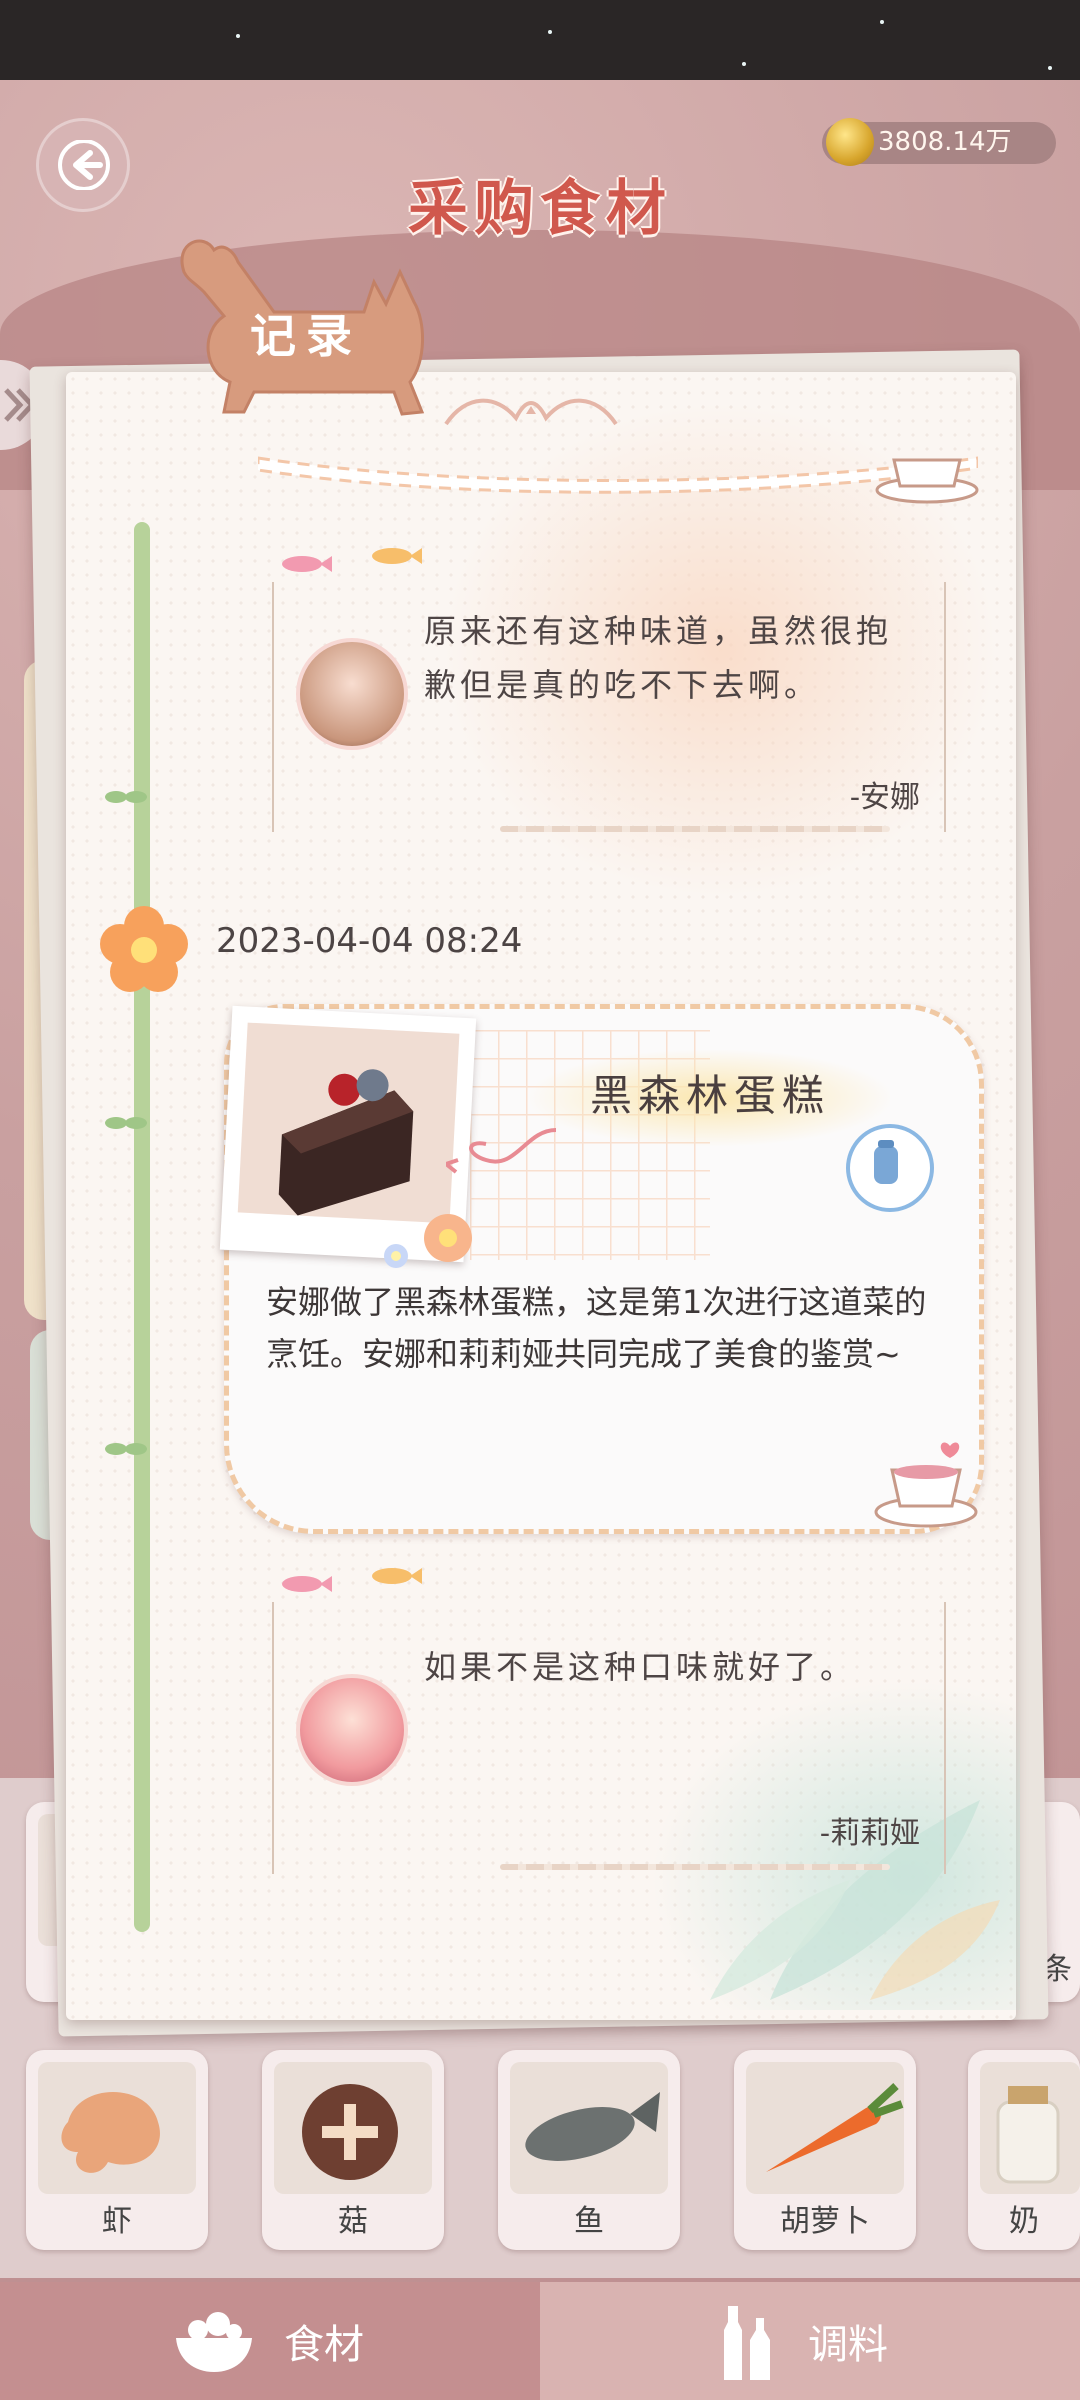 The height and width of the screenshot is (2400, 1080). What do you see at coordinates (945, 142) in the screenshot?
I see `currency-amount: 3808.14万` at bounding box center [945, 142].